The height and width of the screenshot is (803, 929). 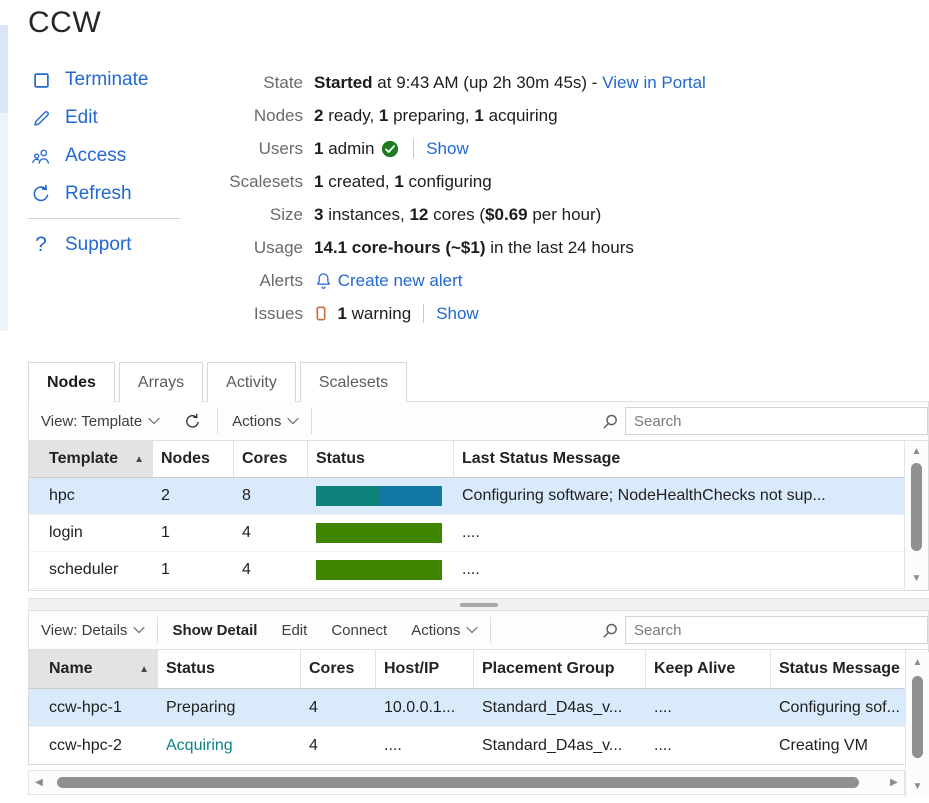 I want to click on detail-tabs: Nodes Arrays Activity Scalesets, so click(x=478, y=382).